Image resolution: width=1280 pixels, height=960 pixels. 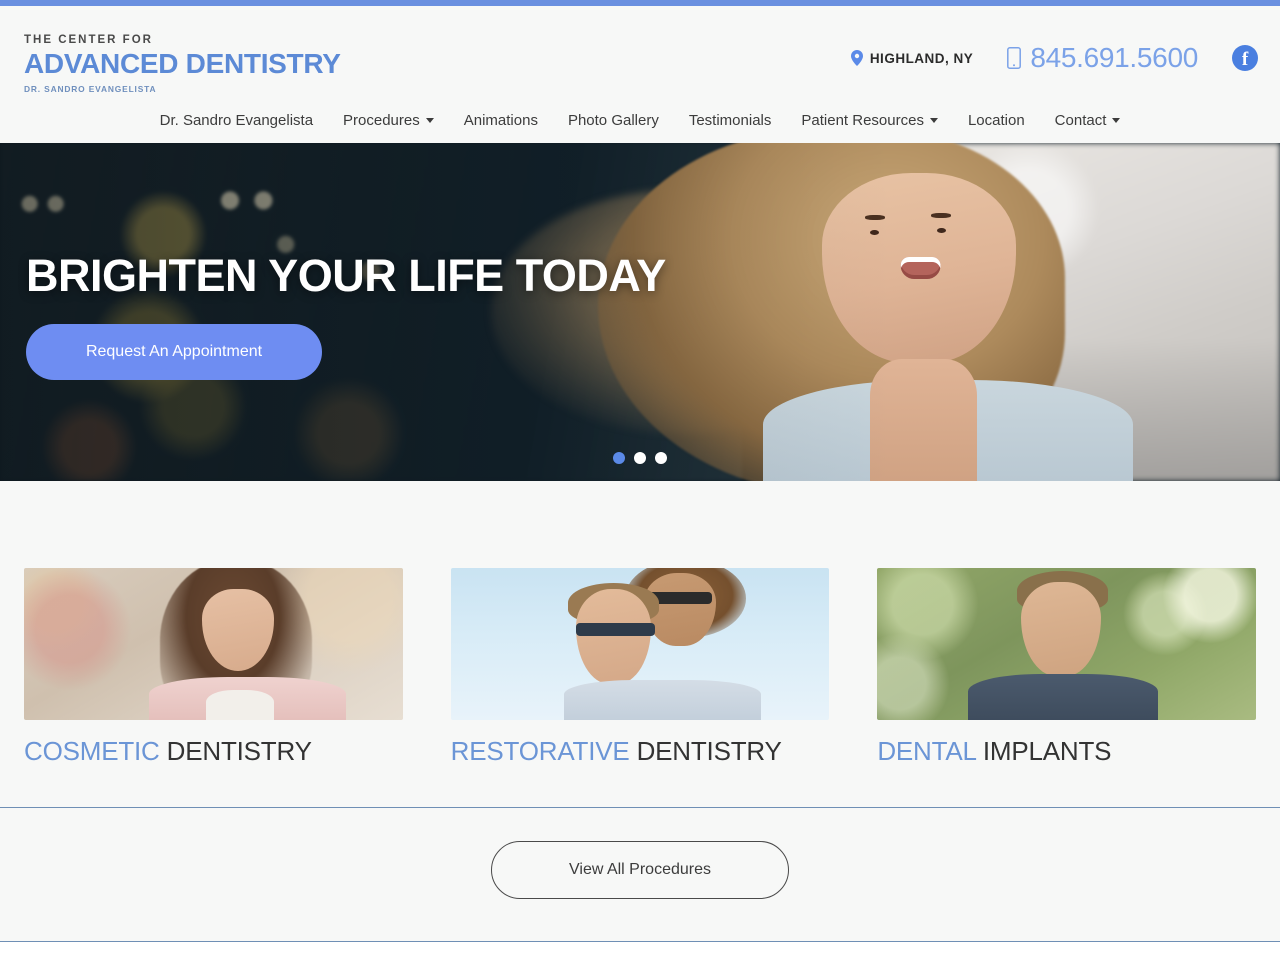 I want to click on map-pin-icon, so click(x=856, y=58).